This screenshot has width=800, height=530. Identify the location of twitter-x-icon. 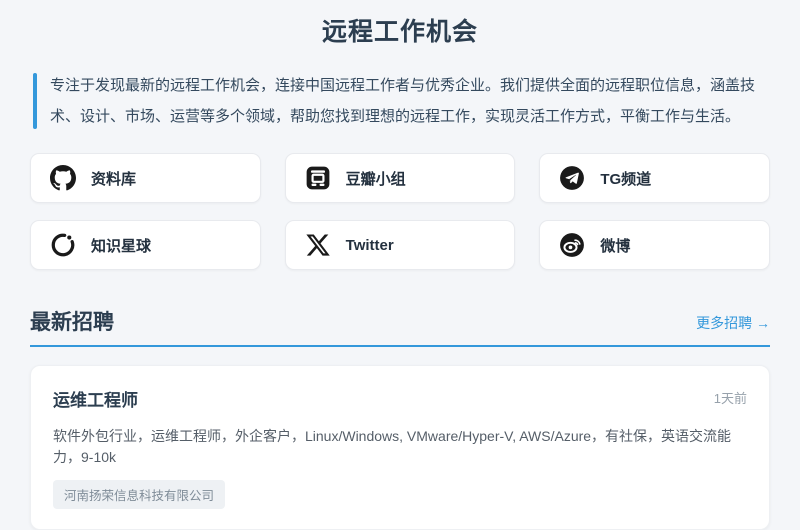
(318, 245).